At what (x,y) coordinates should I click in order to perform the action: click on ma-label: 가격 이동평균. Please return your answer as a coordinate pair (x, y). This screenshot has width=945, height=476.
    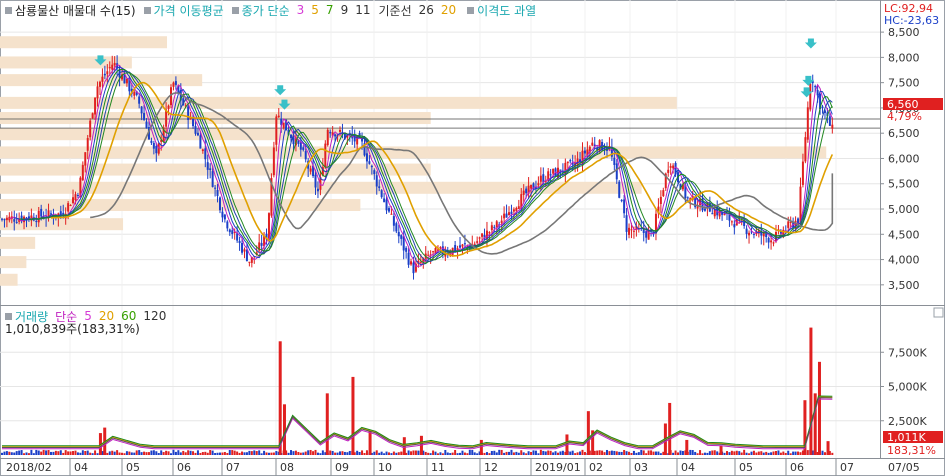
    Looking at the image, I should click on (189, 10).